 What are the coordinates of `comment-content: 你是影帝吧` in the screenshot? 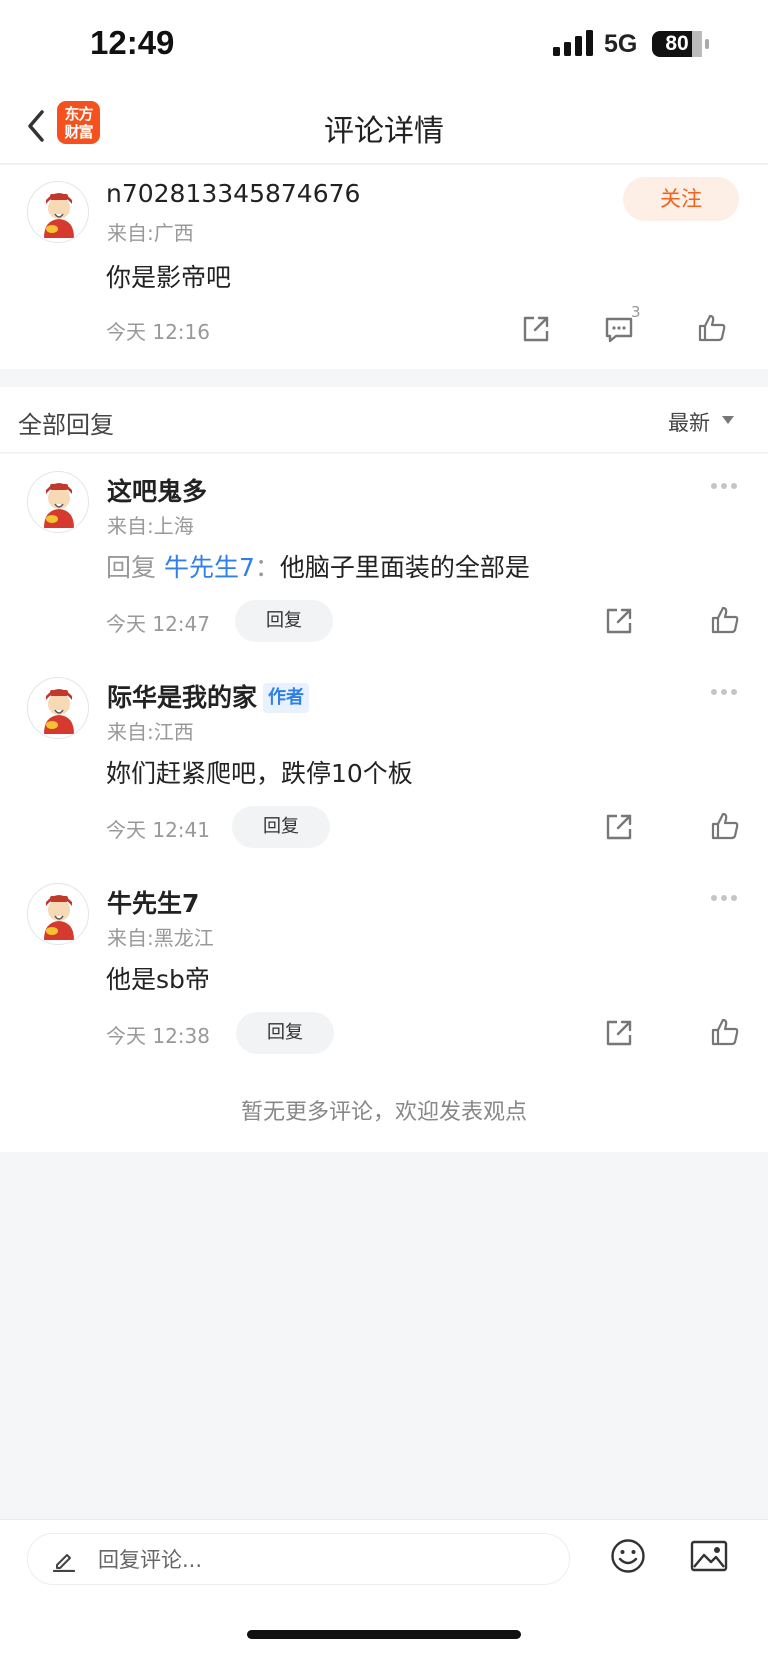 It's located at (169, 277).